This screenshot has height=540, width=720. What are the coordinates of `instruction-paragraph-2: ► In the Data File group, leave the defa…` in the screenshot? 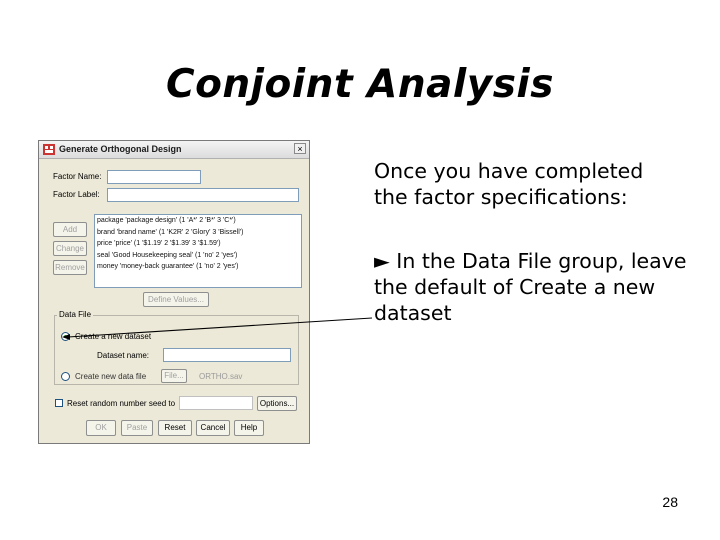 It's located at (534, 287).